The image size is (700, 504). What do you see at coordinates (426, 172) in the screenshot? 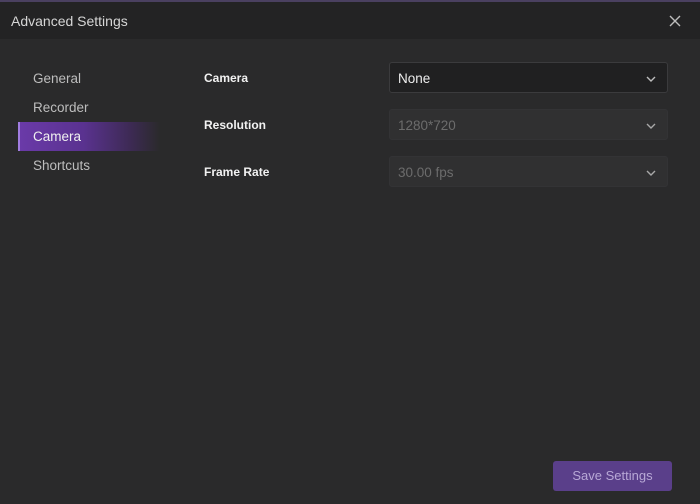
I see `frame-rate-select-value: 30.00 fps` at bounding box center [426, 172].